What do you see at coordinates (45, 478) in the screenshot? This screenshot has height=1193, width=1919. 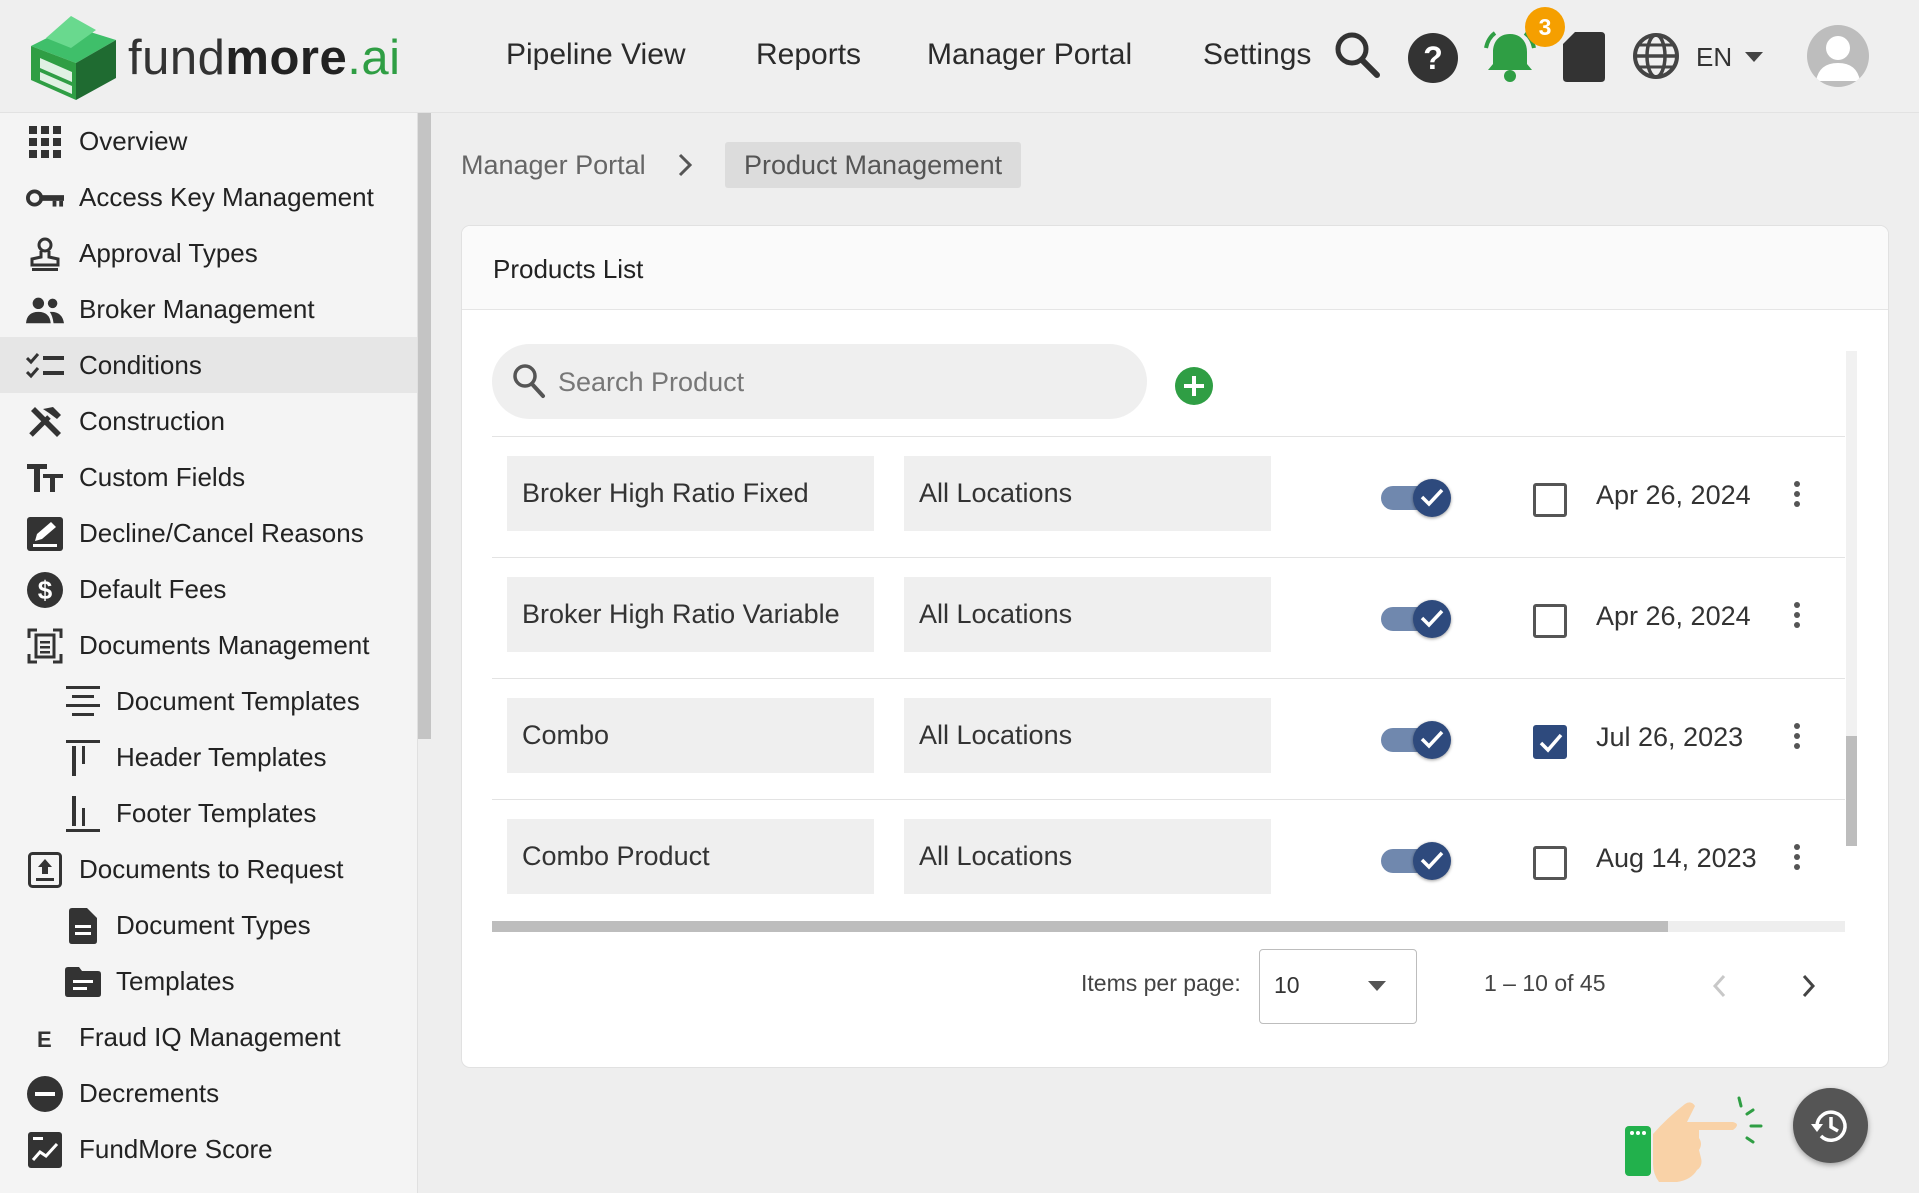 I see `text-fields-icon` at bounding box center [45, 478].